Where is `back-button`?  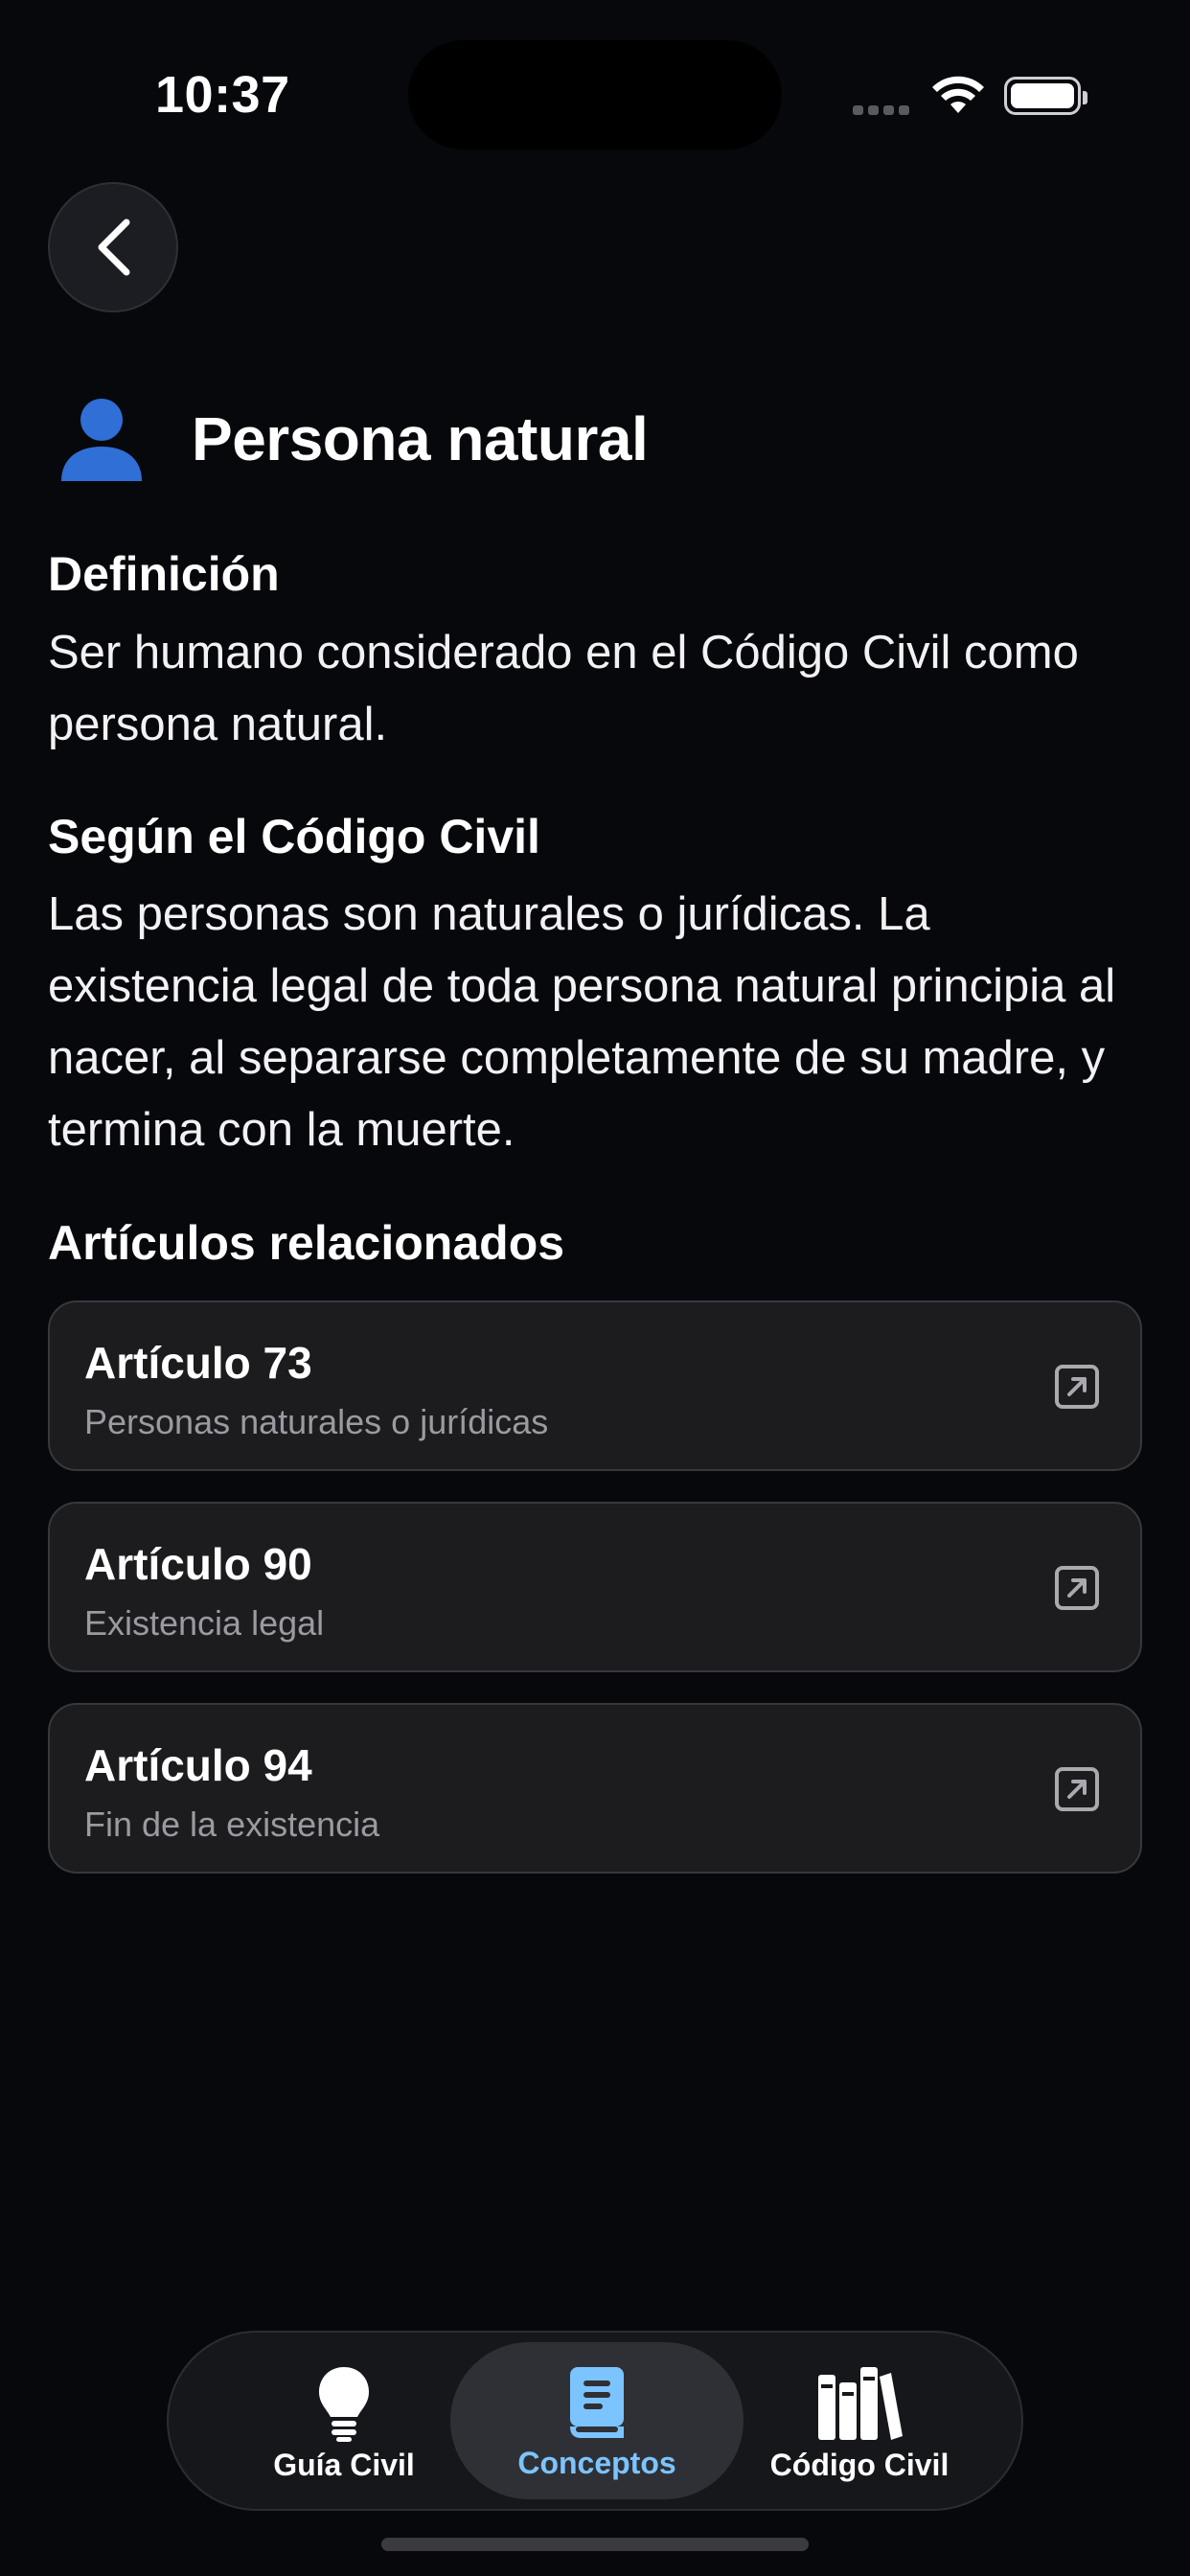
back-button is located at coordinates (113, 247).